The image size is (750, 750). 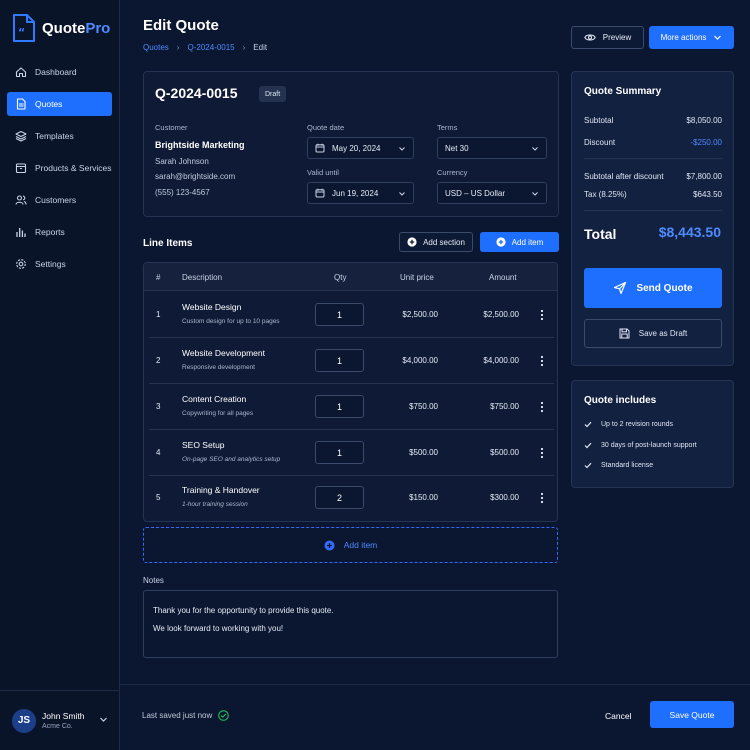 What do you see at coordinates (186, 715) in the screenshot?
I see `save-status: Last saved just now` at bounding box center [186, 715].